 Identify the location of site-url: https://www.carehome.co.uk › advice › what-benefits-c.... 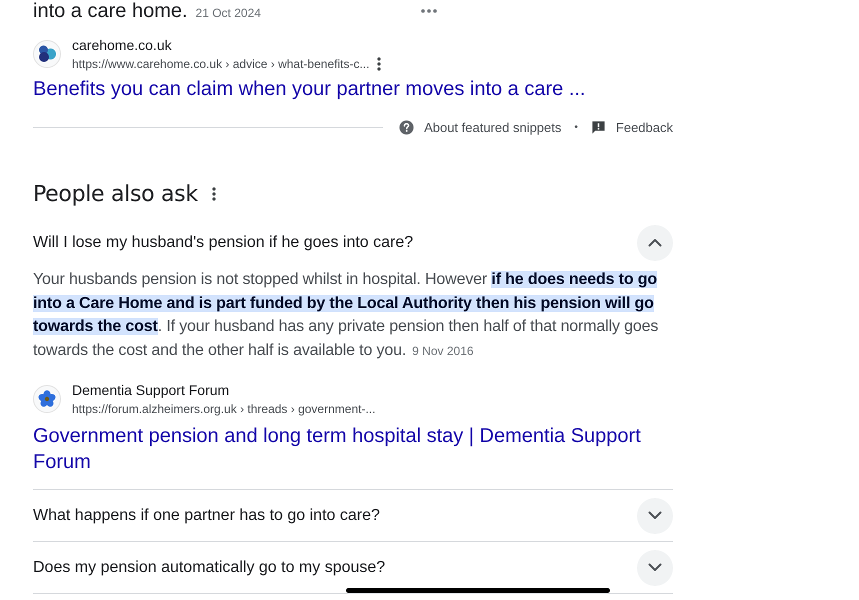
(221, 64).